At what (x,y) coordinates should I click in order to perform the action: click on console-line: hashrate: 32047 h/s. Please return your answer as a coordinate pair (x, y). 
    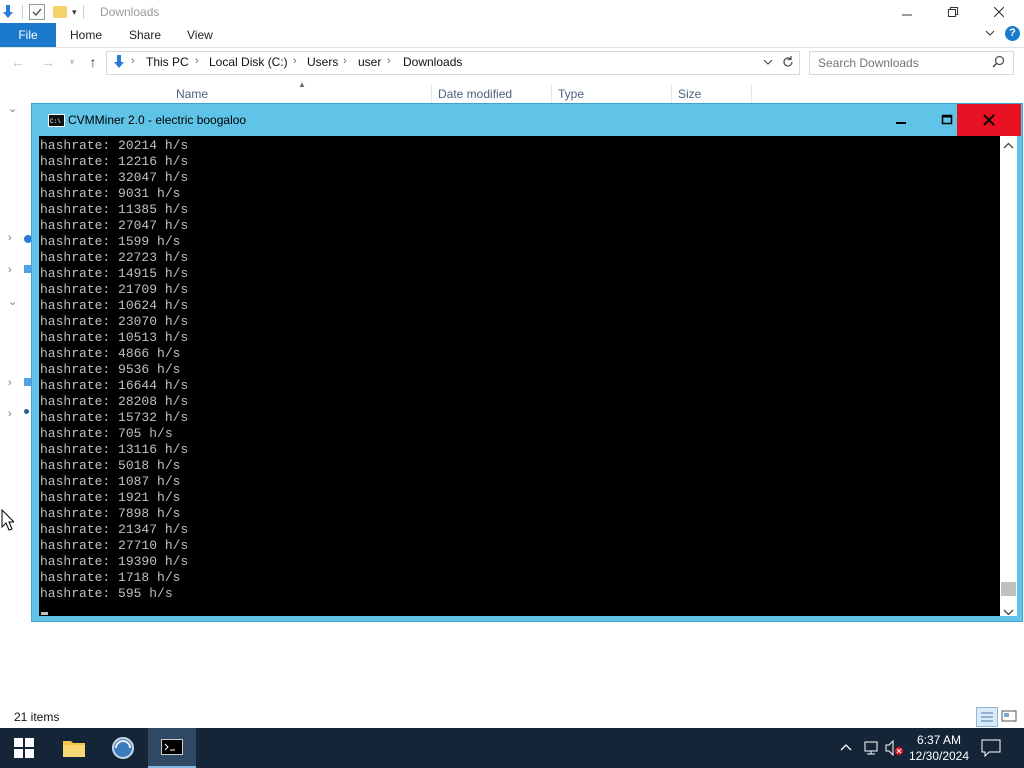
    Looking at the image, I should click on (114, 177).